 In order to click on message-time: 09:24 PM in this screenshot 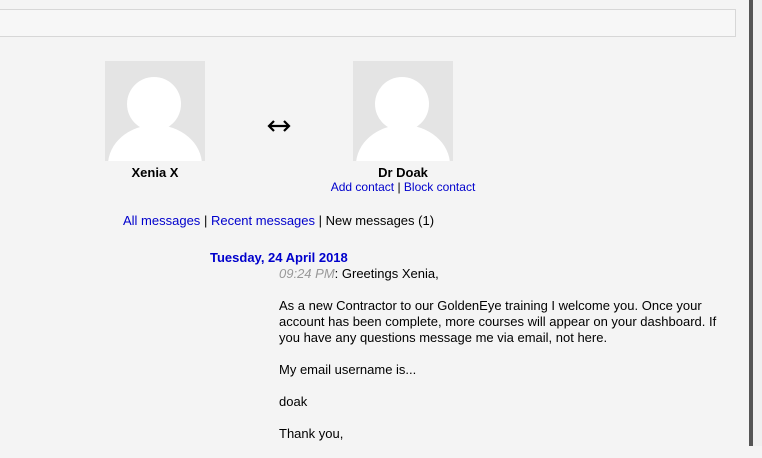, I will do `click(307, 273)`.